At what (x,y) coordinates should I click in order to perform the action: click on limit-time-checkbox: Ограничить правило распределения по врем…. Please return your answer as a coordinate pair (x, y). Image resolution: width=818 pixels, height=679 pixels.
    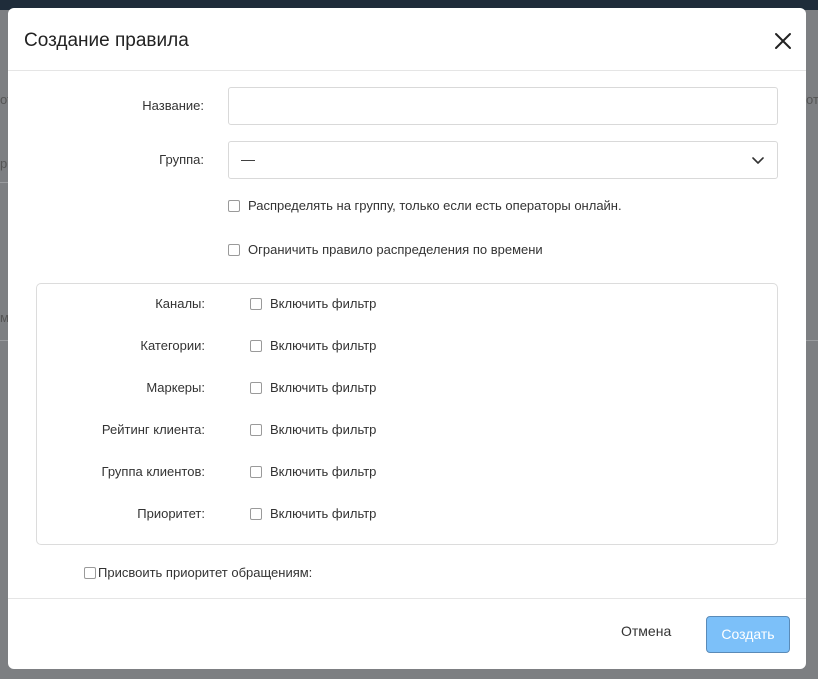
    Looking at the image, I should click on (385, 249).